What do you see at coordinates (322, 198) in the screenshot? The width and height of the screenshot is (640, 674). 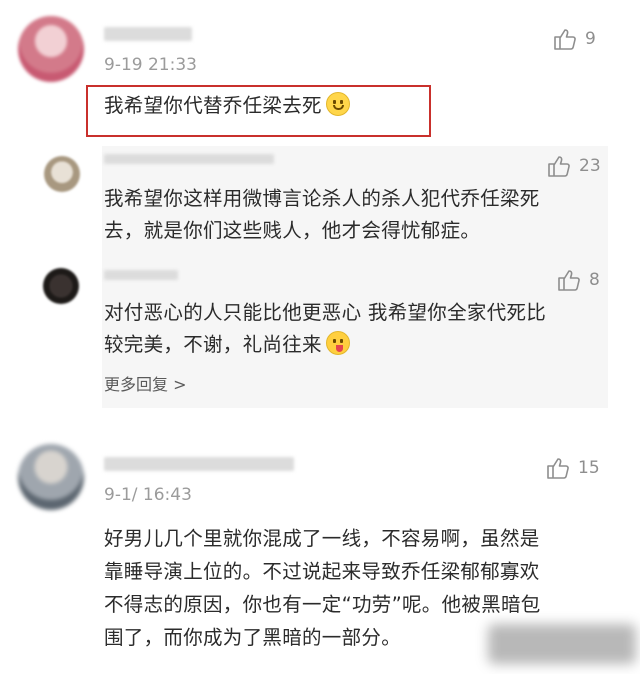 I see `reply-text-line: 我希望你这样用微博言论杀人的杀人犯代乔任梁死` at bounding box center [322, 198].